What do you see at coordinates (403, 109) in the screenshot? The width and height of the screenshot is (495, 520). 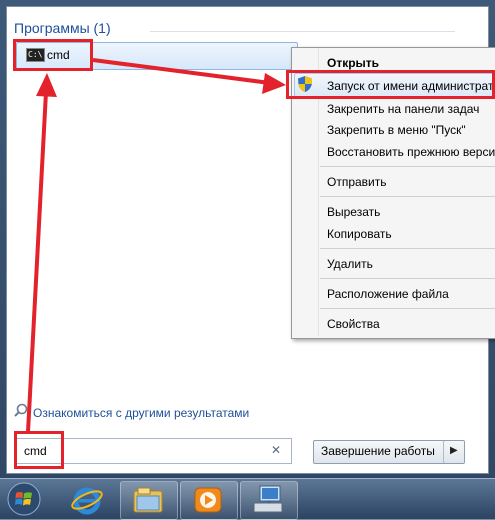 I see `menu-item-pin-taskbar: Закрепить на панели задач` at bounding box center [403, 109].